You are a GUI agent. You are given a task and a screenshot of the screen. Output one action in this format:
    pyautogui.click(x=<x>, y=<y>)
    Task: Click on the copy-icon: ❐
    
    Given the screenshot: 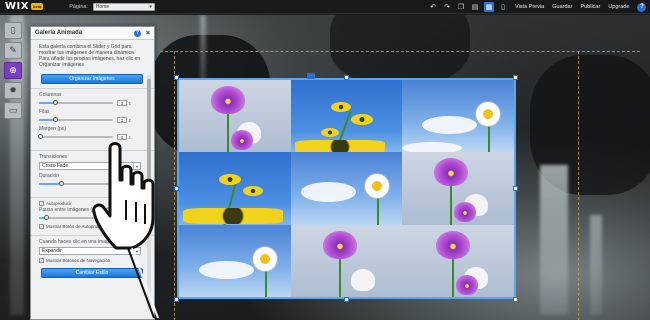 What is the action you would take?
    pyautogui.click(x=461, y=7)
    